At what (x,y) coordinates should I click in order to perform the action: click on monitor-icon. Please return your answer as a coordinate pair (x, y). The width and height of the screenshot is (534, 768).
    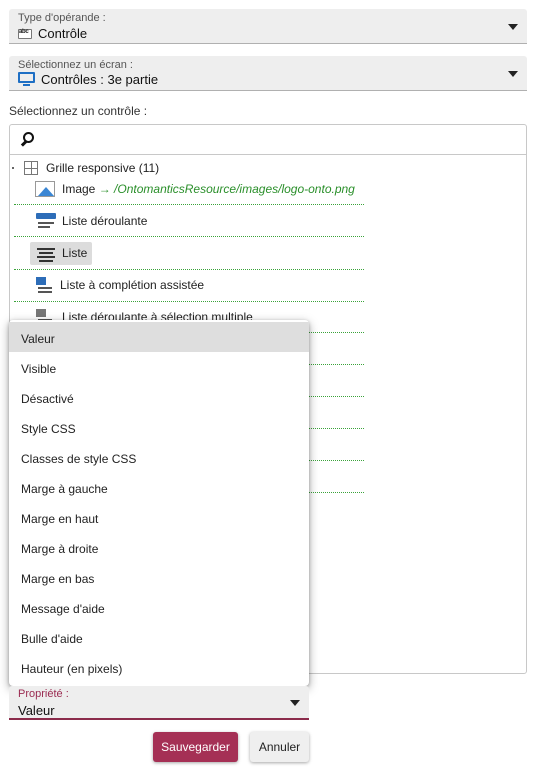
    Looking at the image, I should click on (26, 79).